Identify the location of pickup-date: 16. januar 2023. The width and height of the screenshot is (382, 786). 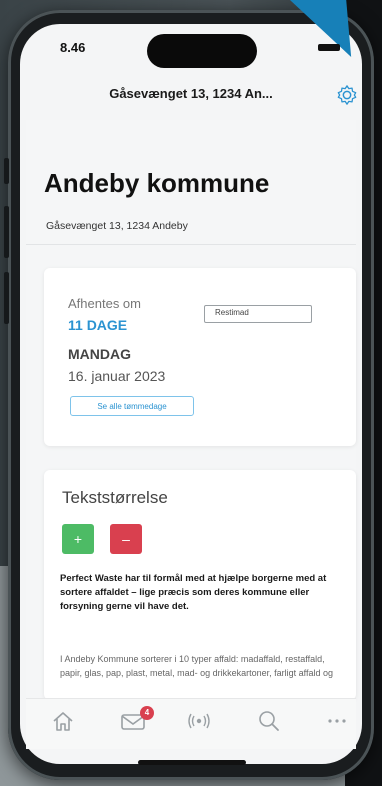
(117, 376).